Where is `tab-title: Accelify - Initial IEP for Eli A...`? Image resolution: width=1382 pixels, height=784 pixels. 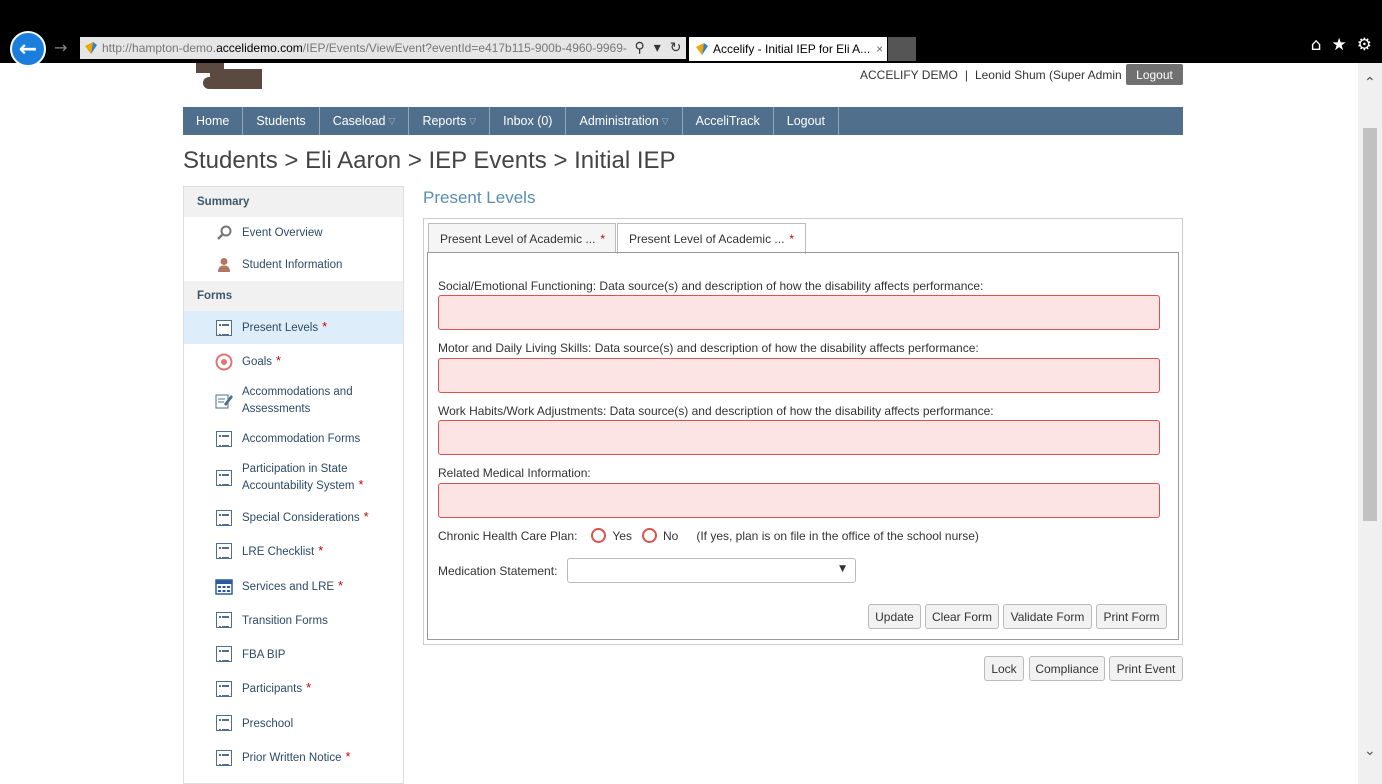
tab-title: Accelify - Initial IEP for Eli A... is located at coordinates (792, 49).